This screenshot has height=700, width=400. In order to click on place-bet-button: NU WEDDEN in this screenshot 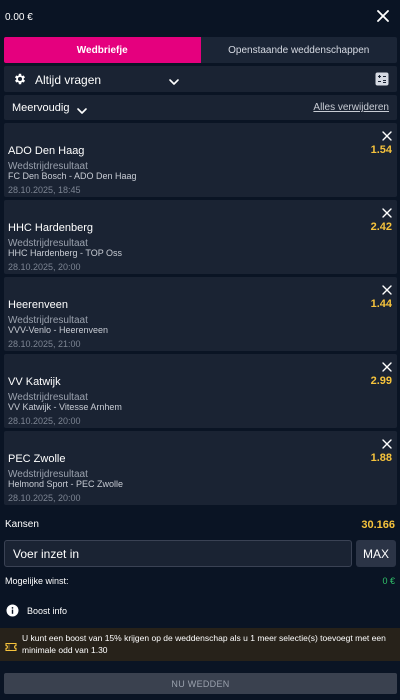, I will do `click(200, 683)`.